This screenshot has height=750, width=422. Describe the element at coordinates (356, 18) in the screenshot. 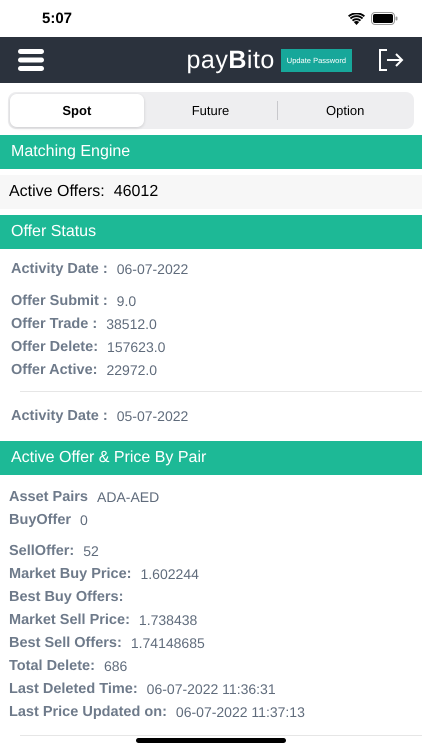

I see `wifi-icon` at that location.